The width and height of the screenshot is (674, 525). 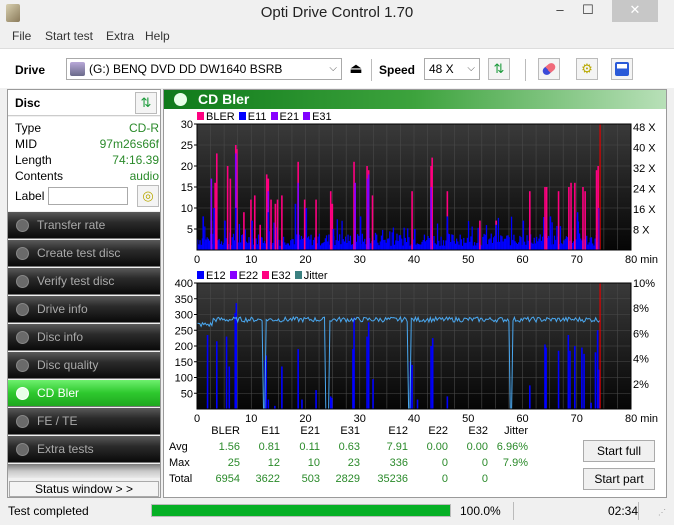 I want to click on stats-cell: 7.9%, so click(x=515, y=463).